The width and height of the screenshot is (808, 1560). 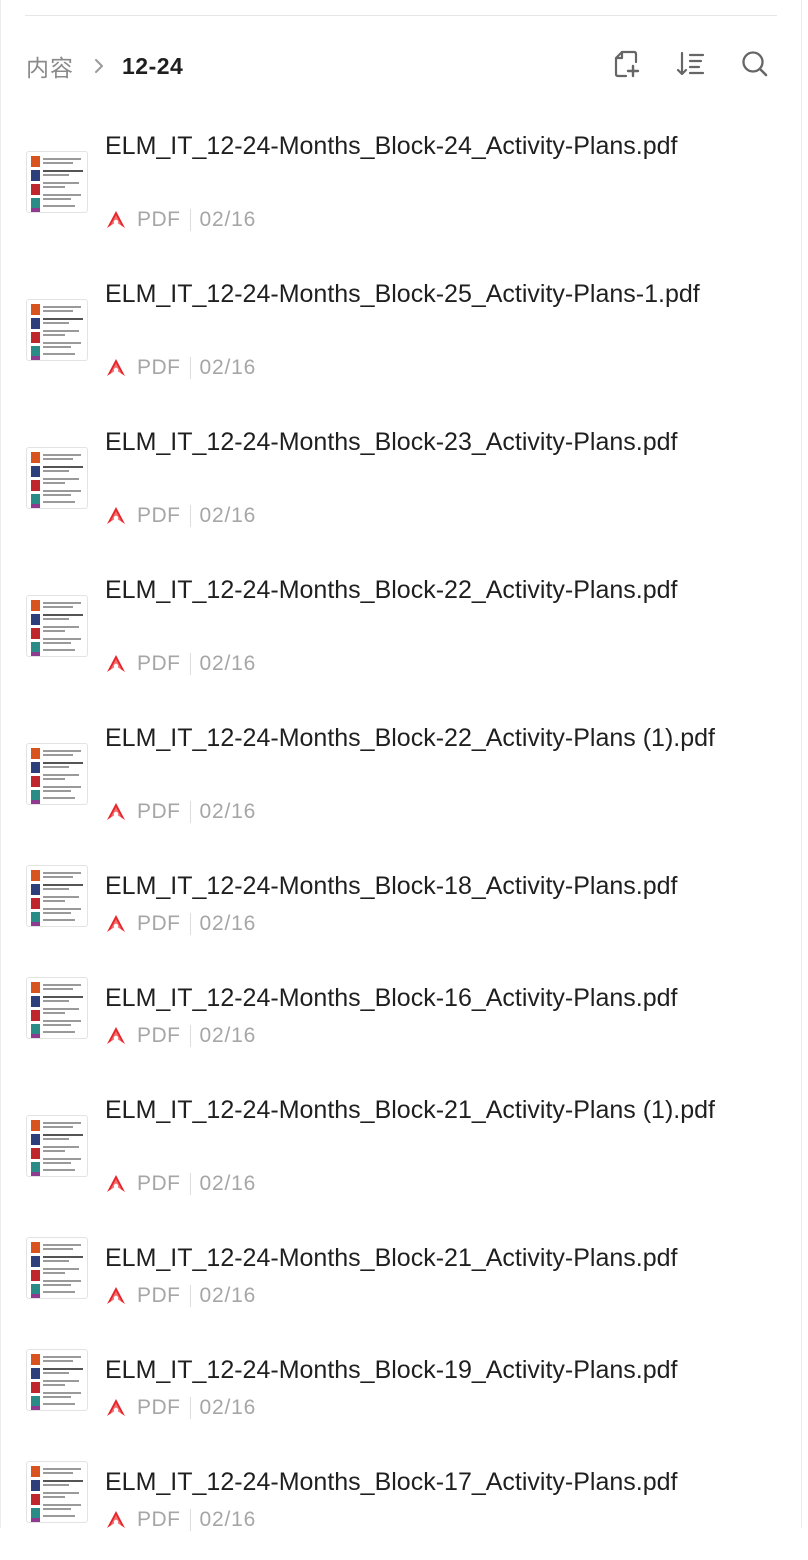 I want to click on new-file-button, so click(x=627, y=66).